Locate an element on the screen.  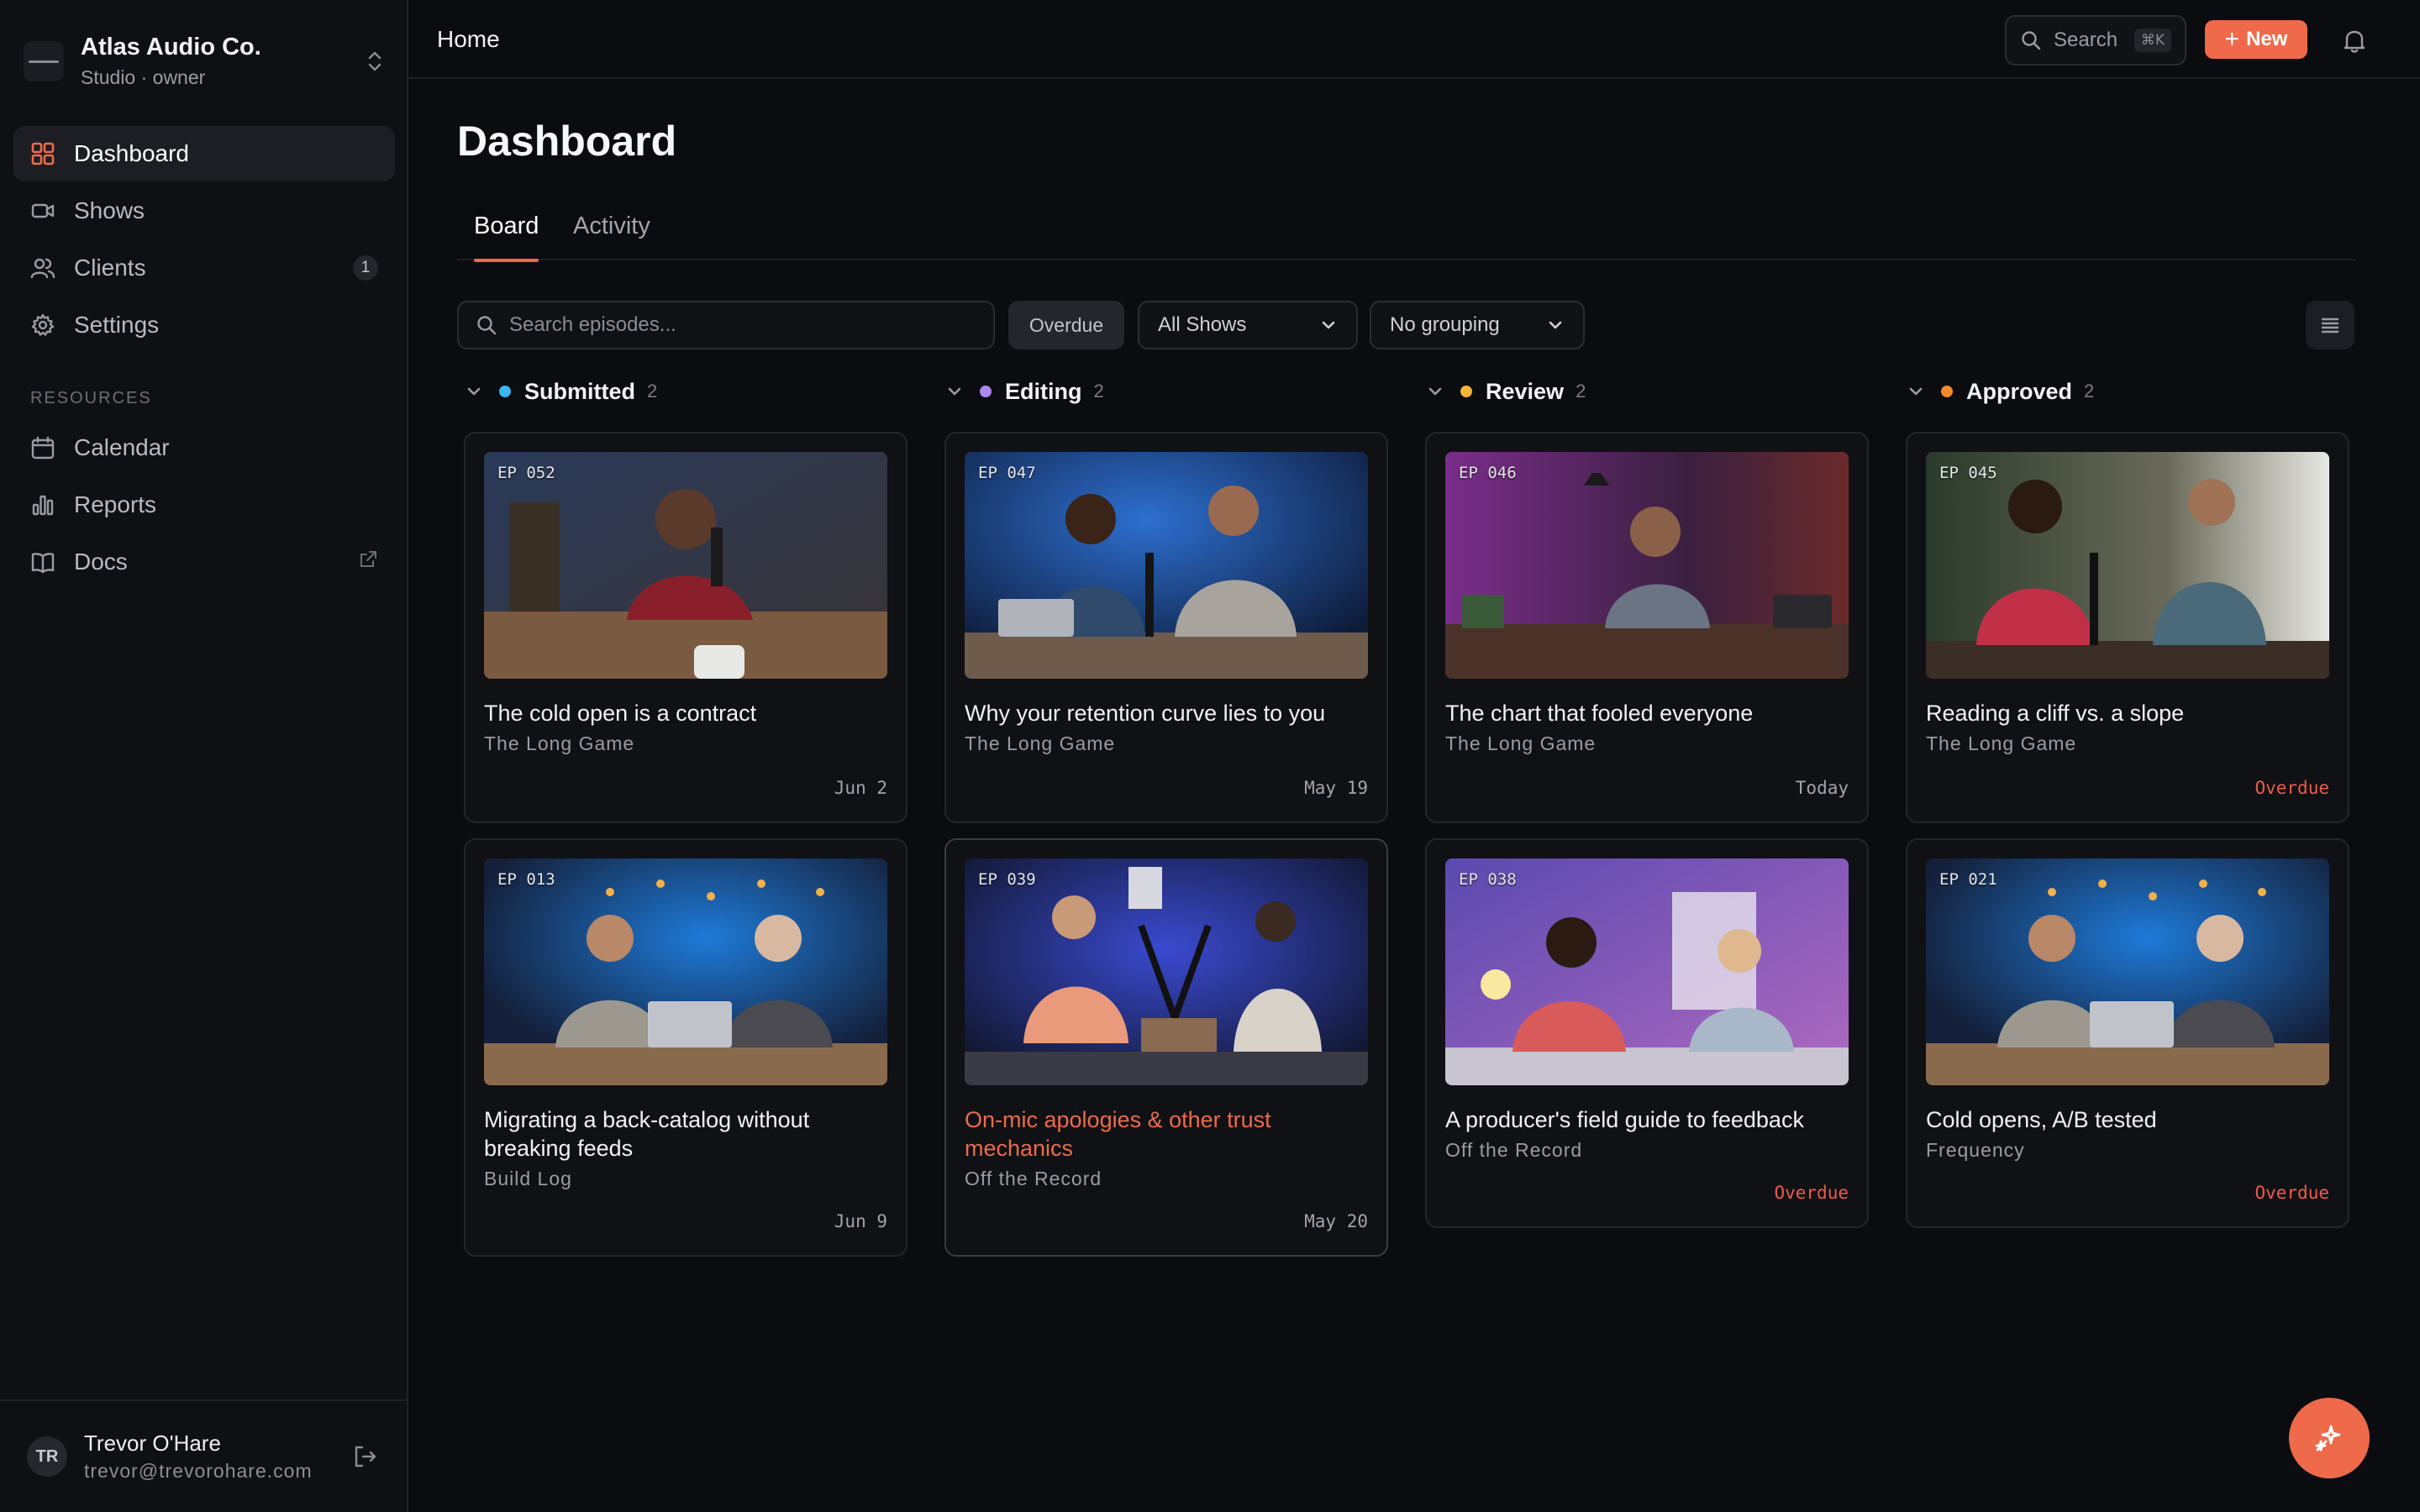
episode-number: EP 052 is located at coordinates (526, 473).